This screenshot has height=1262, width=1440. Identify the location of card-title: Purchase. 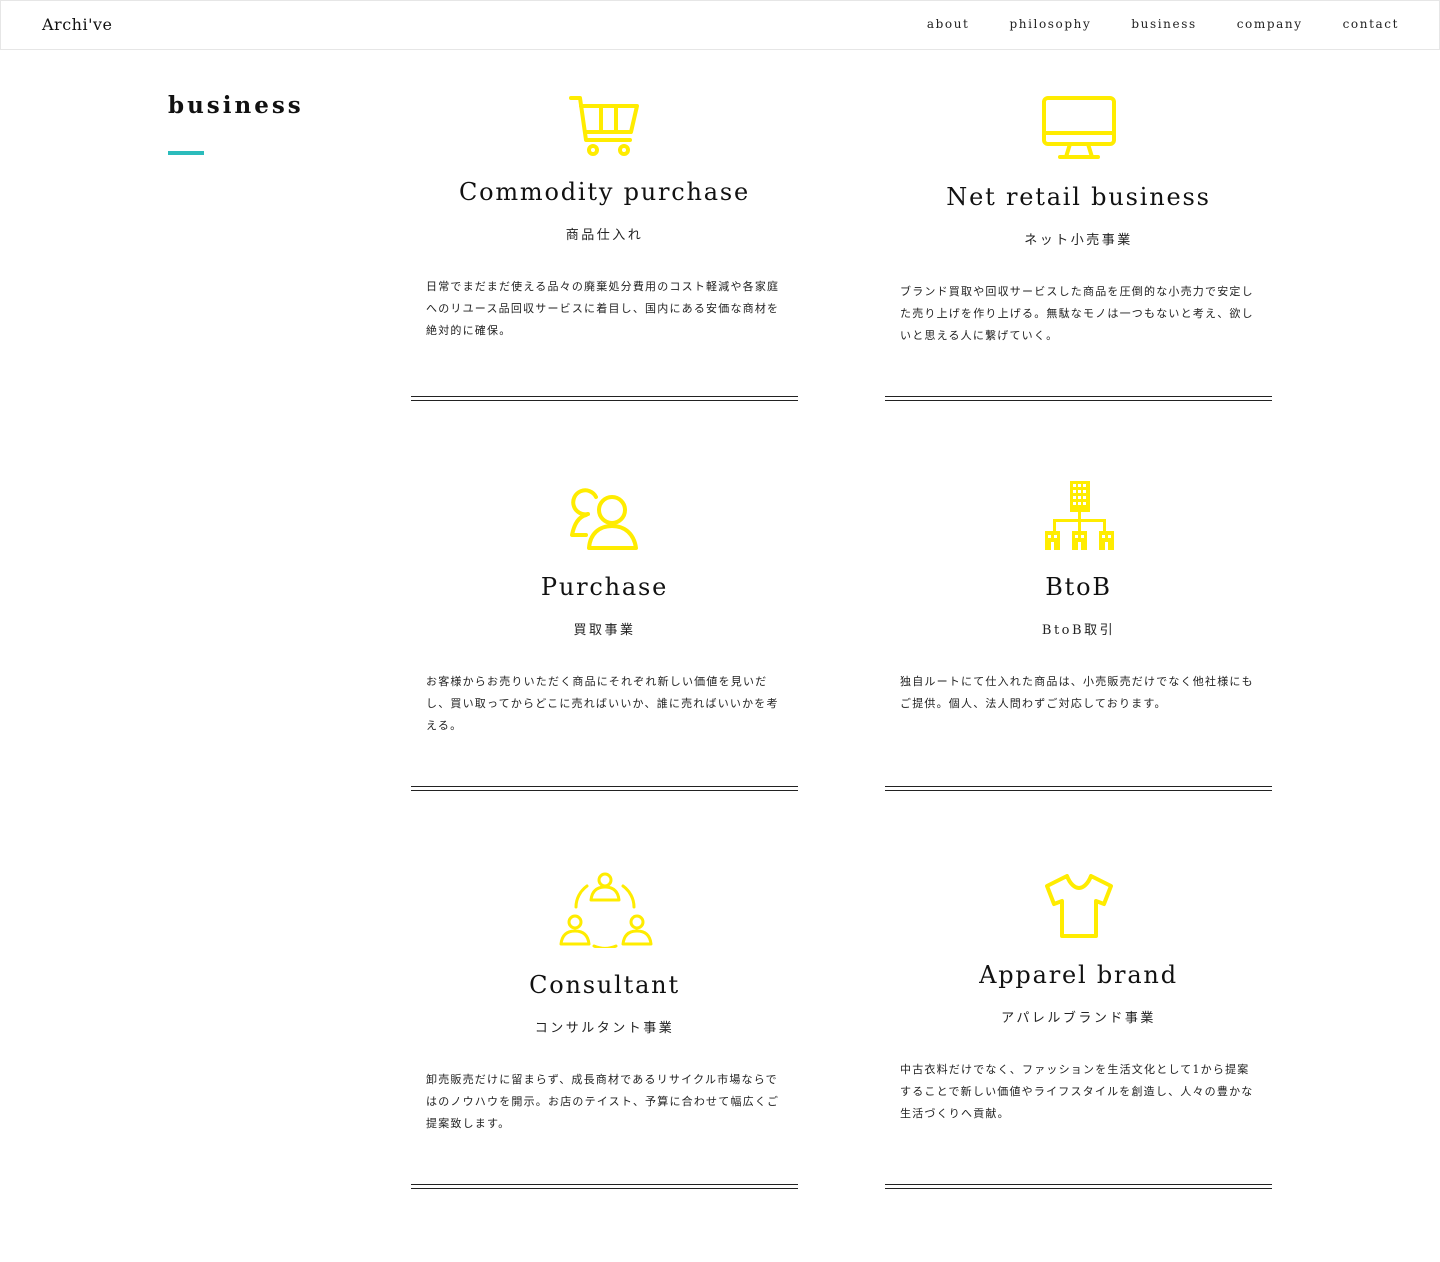
(604, 587).